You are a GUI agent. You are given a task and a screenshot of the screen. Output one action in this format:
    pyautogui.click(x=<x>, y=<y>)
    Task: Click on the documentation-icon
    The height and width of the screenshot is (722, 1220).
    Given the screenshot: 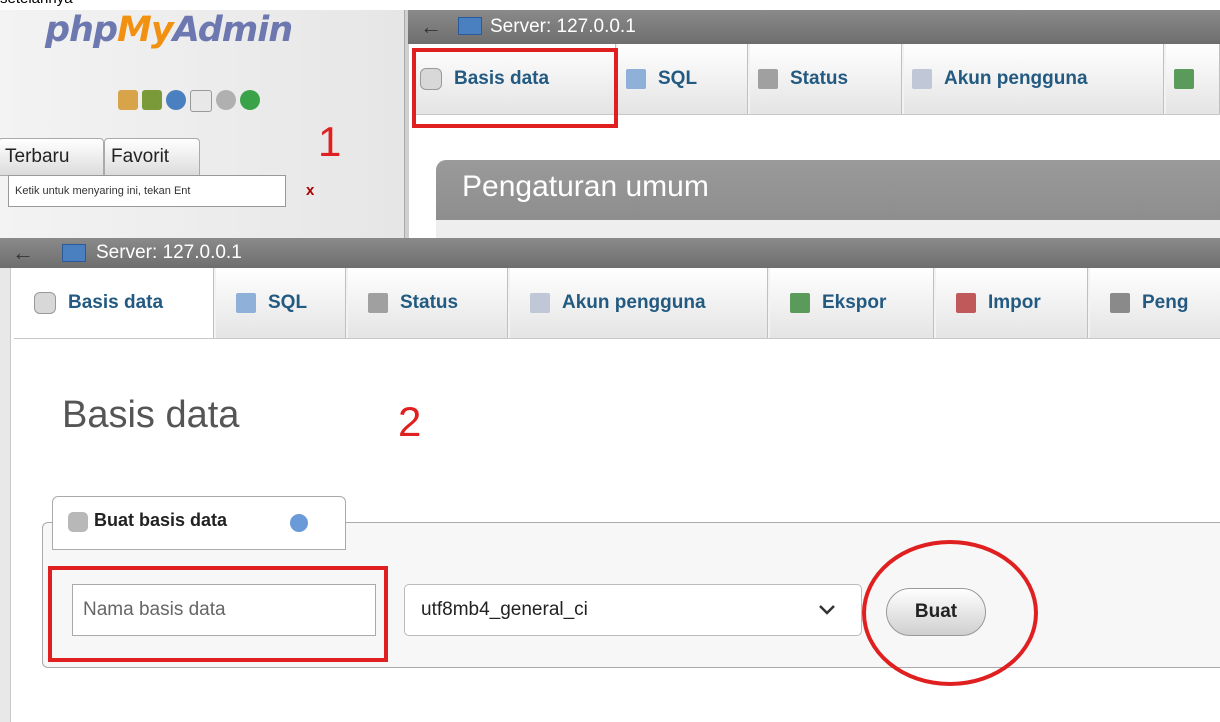 What is the action you would take?
    pyautogui.click(x=201, y=101)
    